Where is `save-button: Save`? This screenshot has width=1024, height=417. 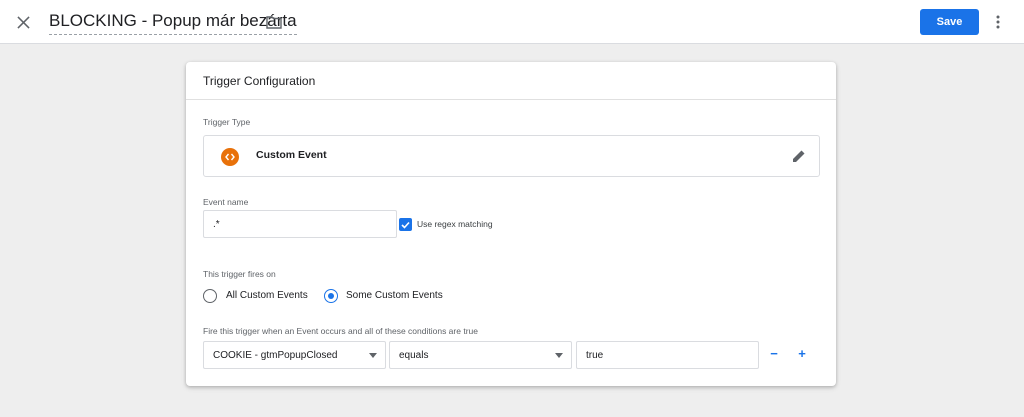 save-button: Save is located at coordinates (949, 22).